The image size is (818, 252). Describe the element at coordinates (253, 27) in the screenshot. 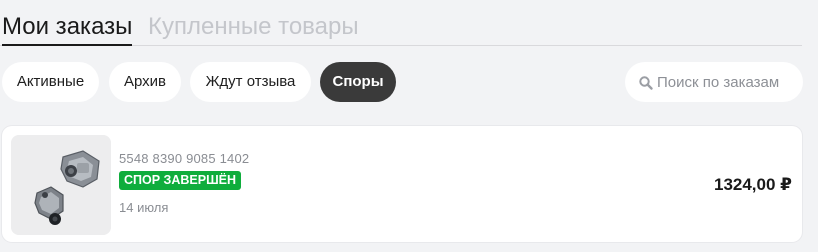

I see `tab-purchased-items: Купленные товары` at that location.